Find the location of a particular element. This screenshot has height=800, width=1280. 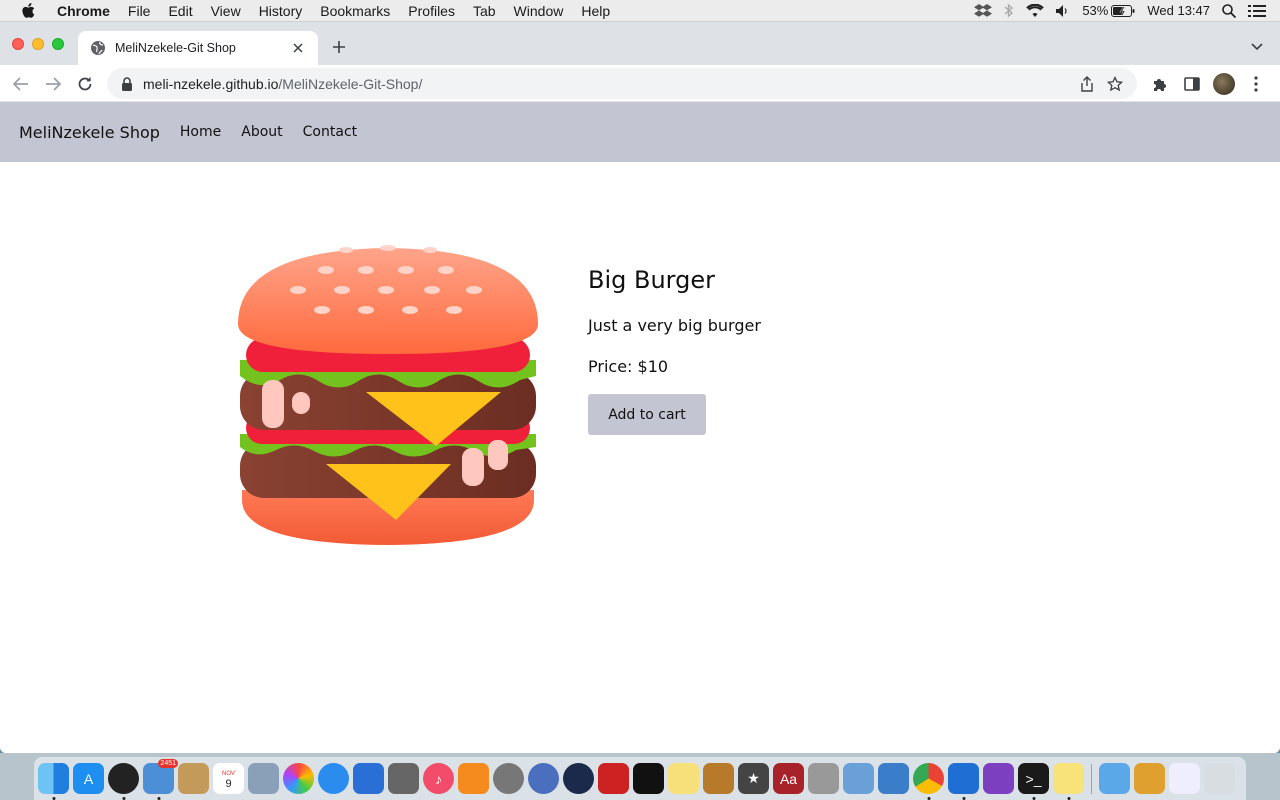

apple-icon is located at coordinates (28, 11).